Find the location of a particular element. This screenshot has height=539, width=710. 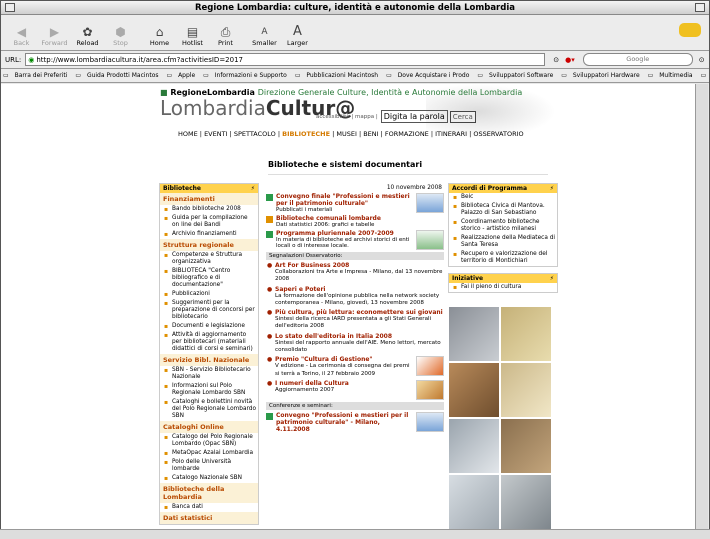

bookmark-item: ▭ Google is located at coordinates (705, 75).